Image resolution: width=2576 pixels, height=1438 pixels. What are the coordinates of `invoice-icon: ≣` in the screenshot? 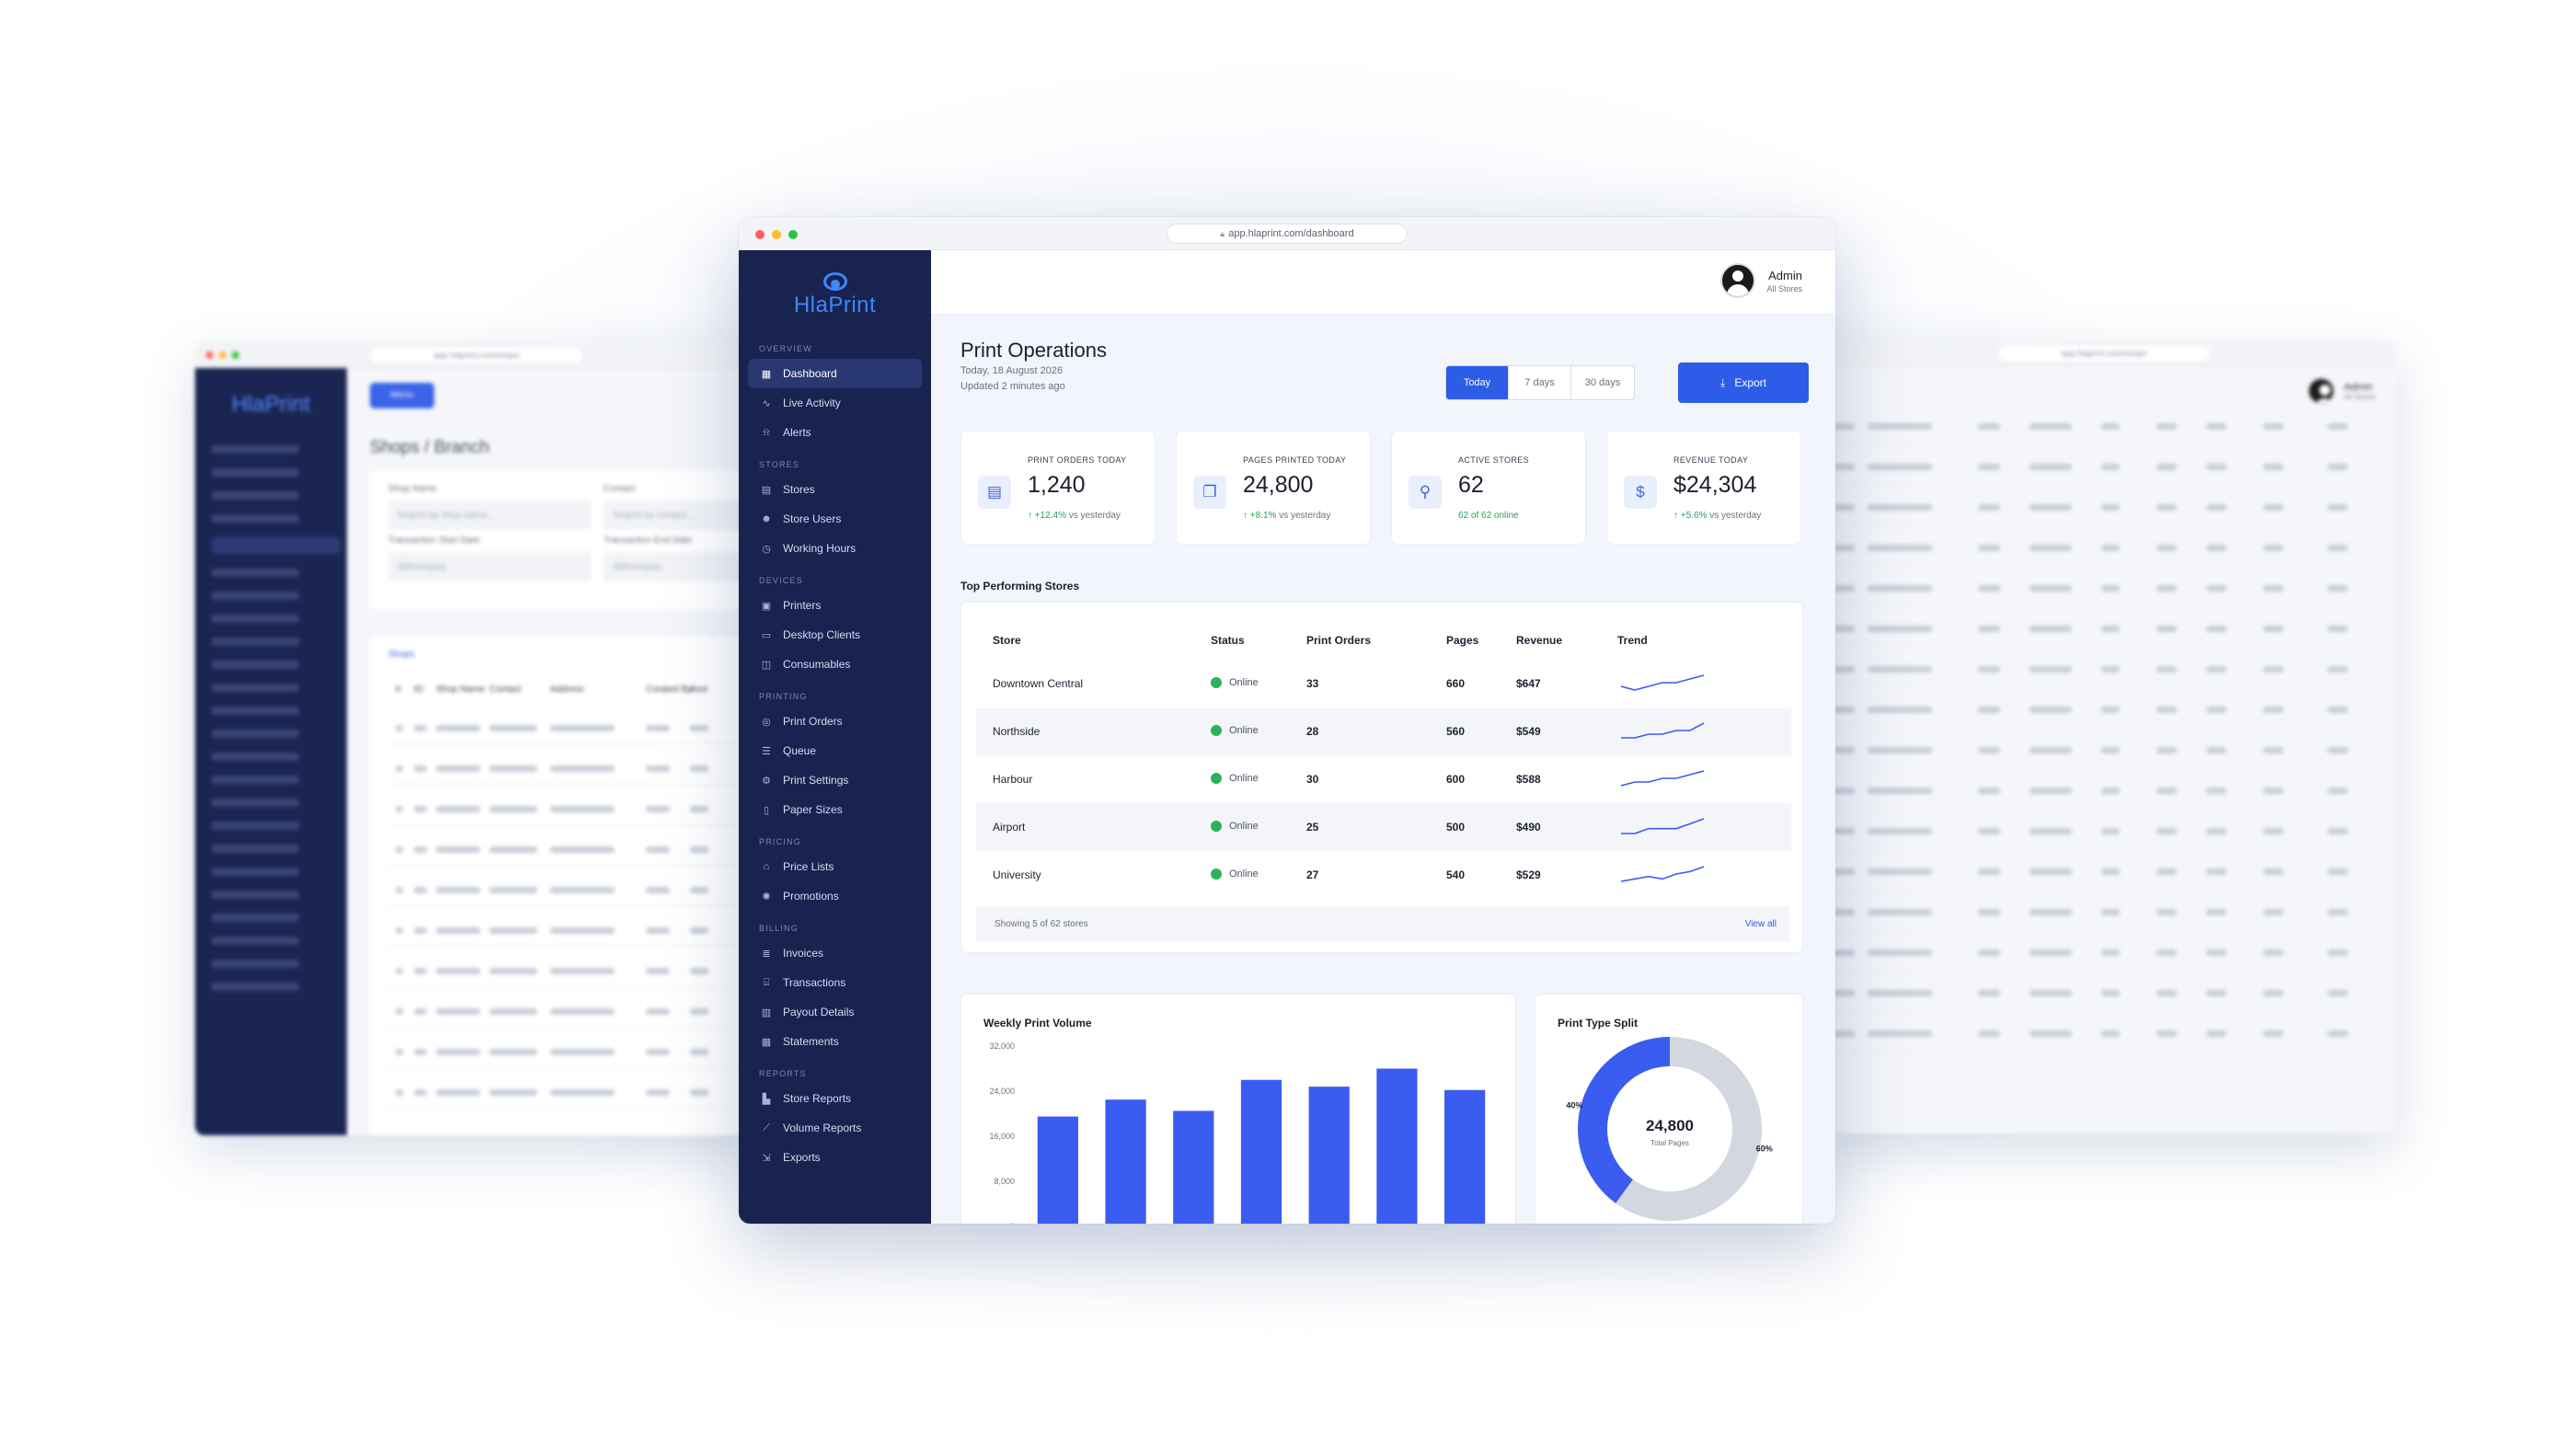 It's located at (766, 954).